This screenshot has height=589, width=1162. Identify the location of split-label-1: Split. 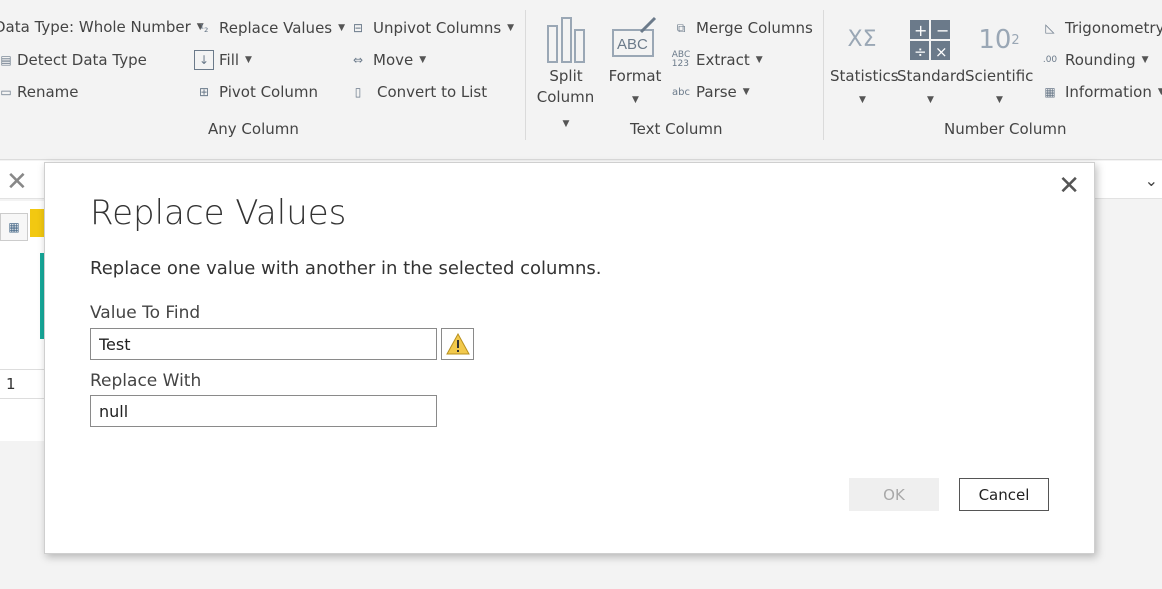
(566, 76).